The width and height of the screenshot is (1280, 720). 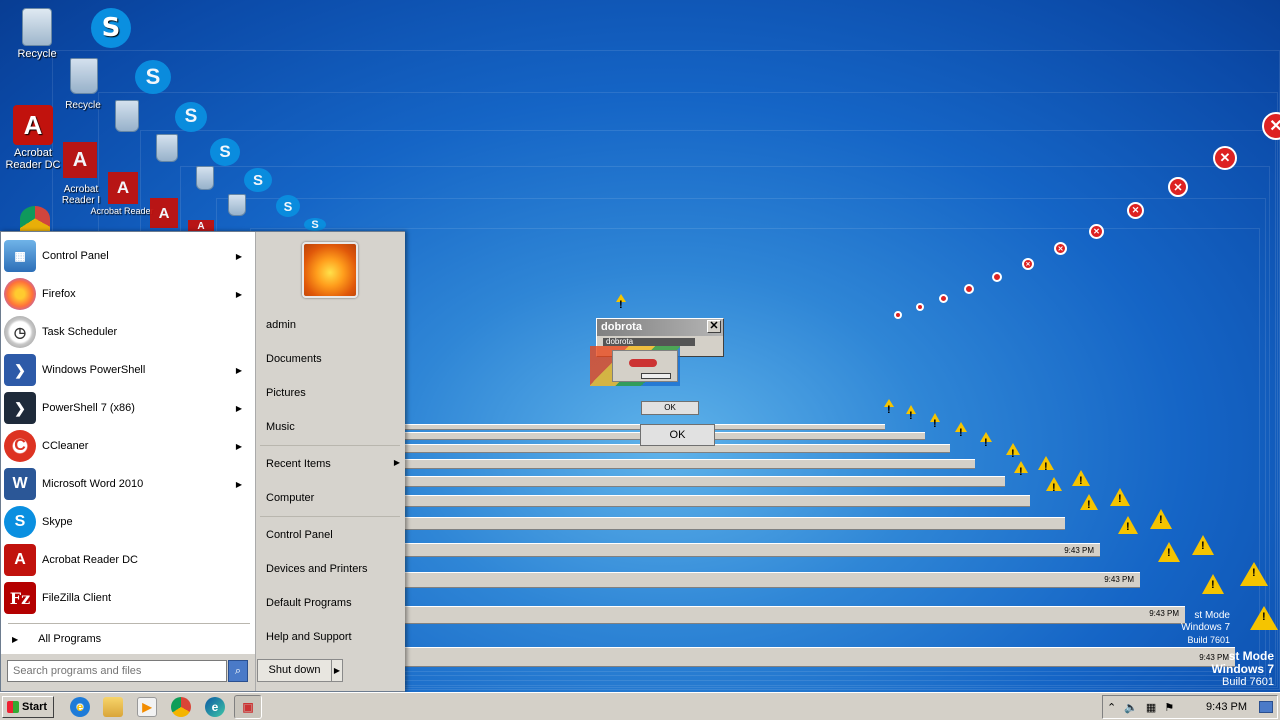 What do you see at coordinates (93, 484) in the screenshot?
I see `start-item-label: Microsoft Word 2010` at bounding box center [93, 484].